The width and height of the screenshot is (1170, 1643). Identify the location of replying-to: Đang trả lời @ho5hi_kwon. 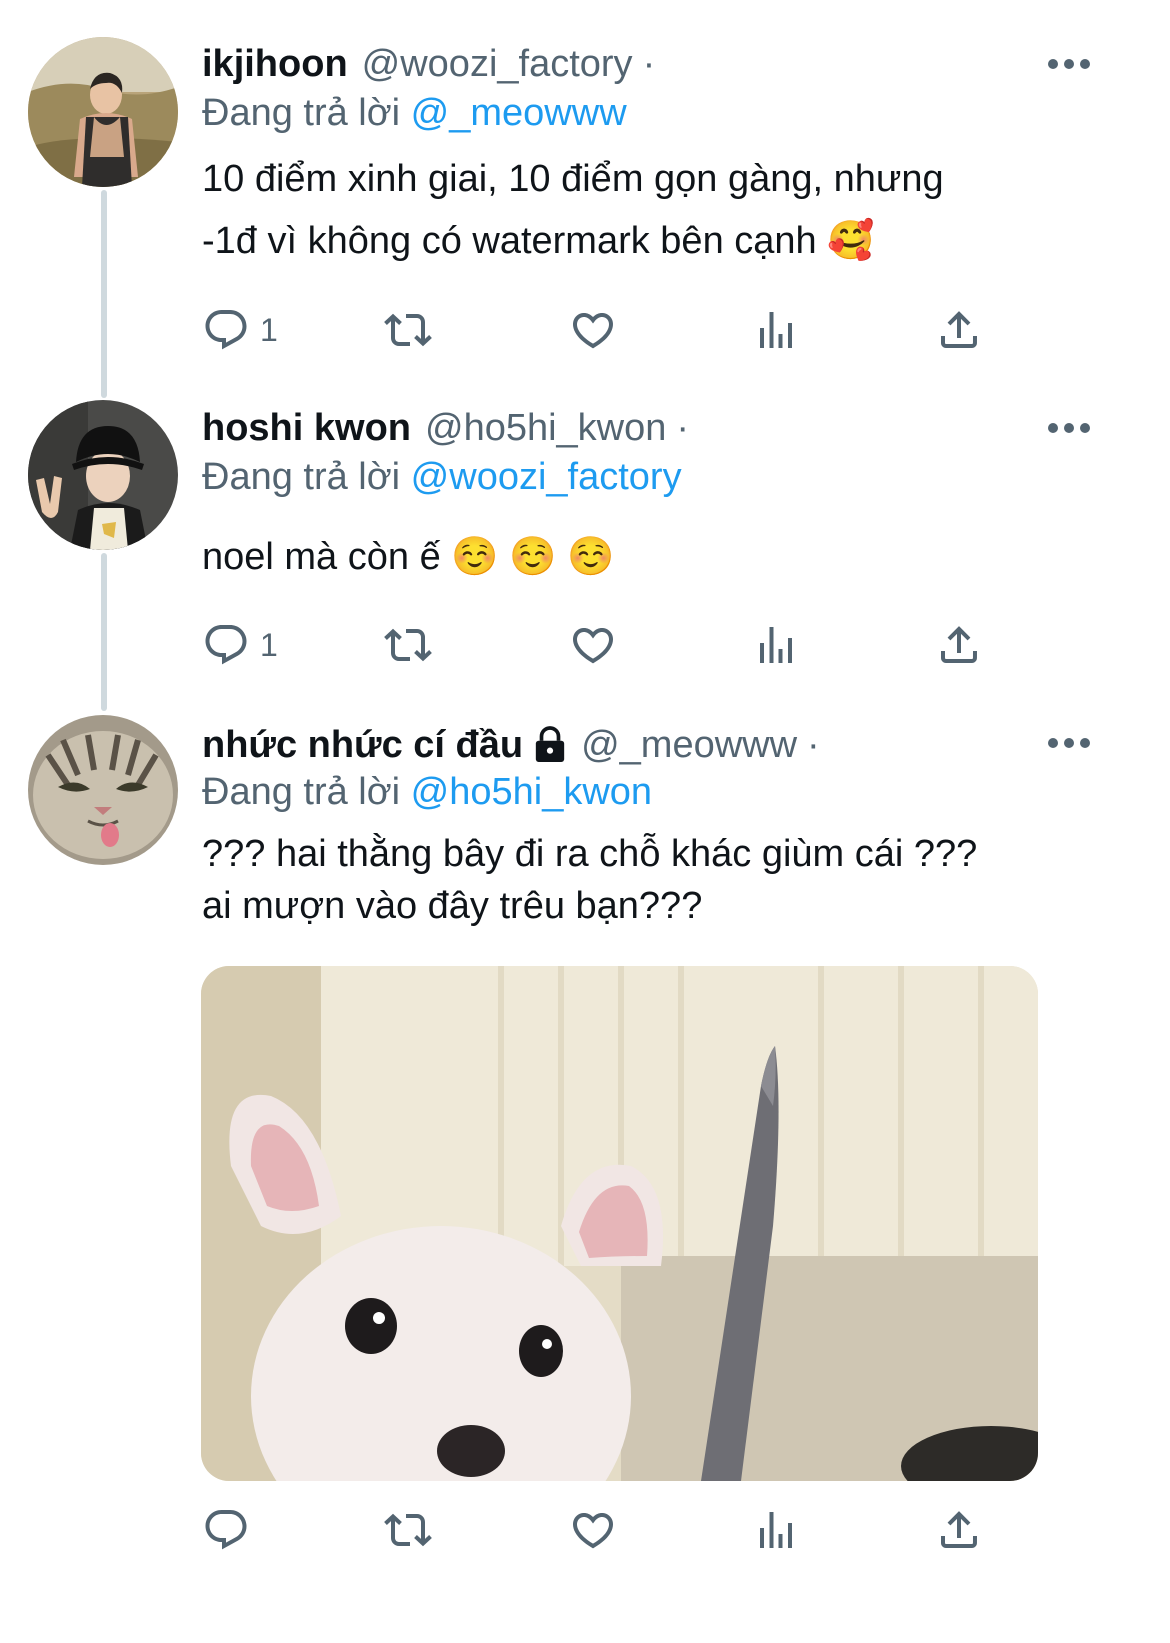
(427, 792).